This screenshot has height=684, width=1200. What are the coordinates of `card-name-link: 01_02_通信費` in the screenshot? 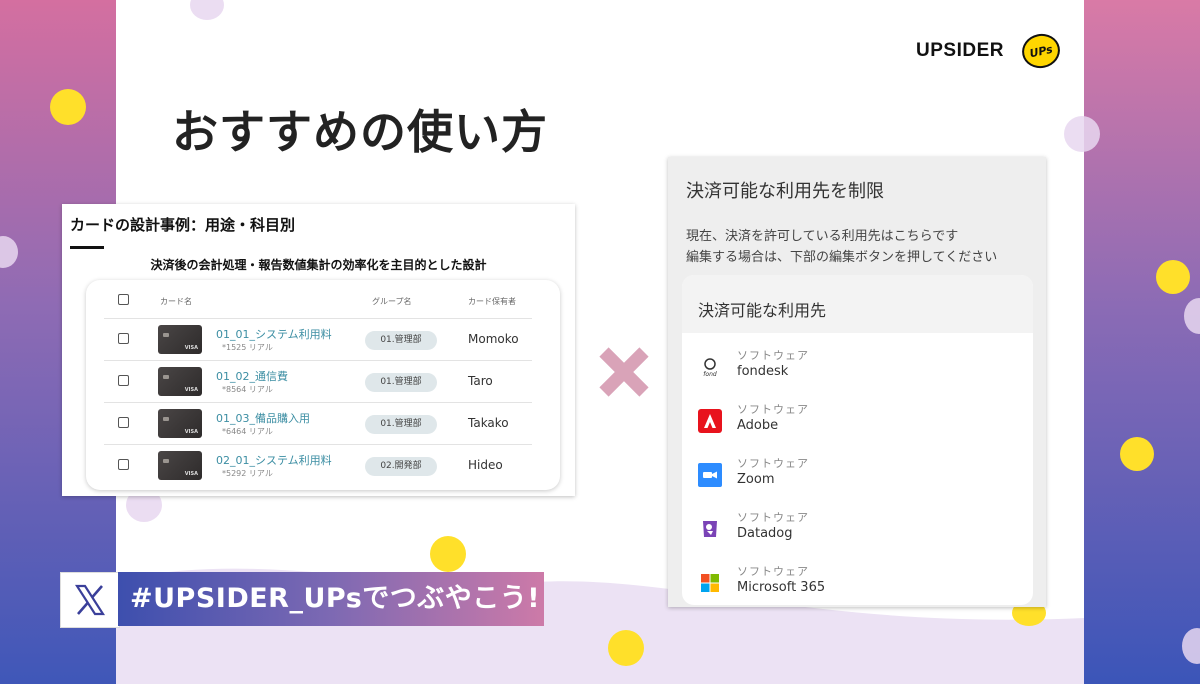 It's located at (252, 376).